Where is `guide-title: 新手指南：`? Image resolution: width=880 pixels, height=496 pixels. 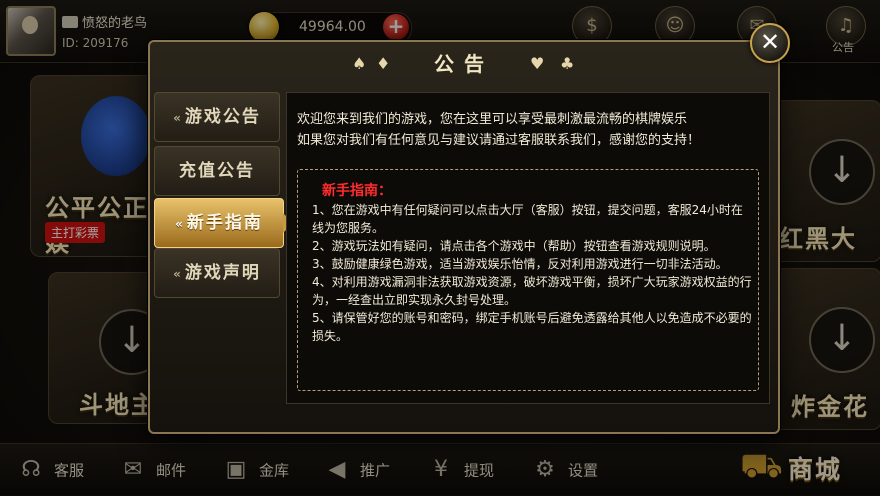
guide-title: 新手指南： is located at coordinates (357, 191).